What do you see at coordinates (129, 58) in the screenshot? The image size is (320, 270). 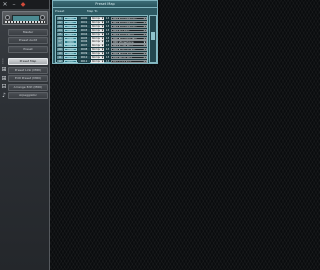 I see `map-to-select: 010 Warm Pad ▼` at bounding box center [129, 58].